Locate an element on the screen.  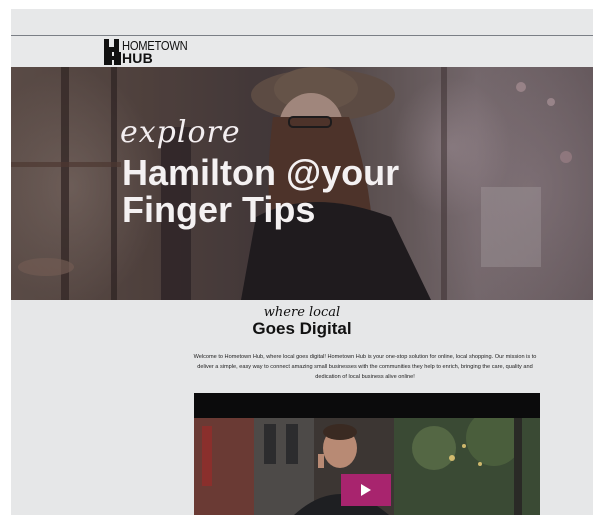
hero-script-text: explore is located at coordinates (180, 132).